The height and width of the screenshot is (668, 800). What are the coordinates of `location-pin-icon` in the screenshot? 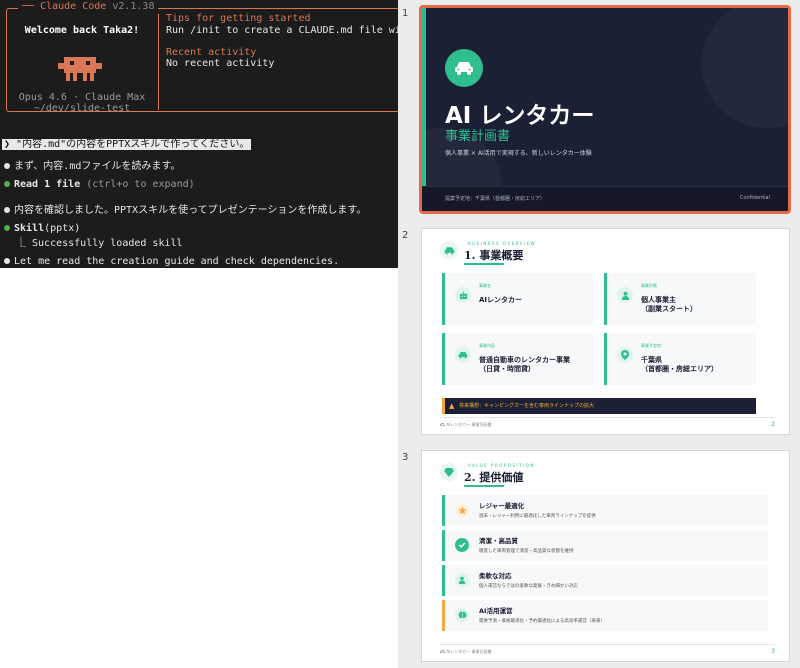 It's located at (625, 355).